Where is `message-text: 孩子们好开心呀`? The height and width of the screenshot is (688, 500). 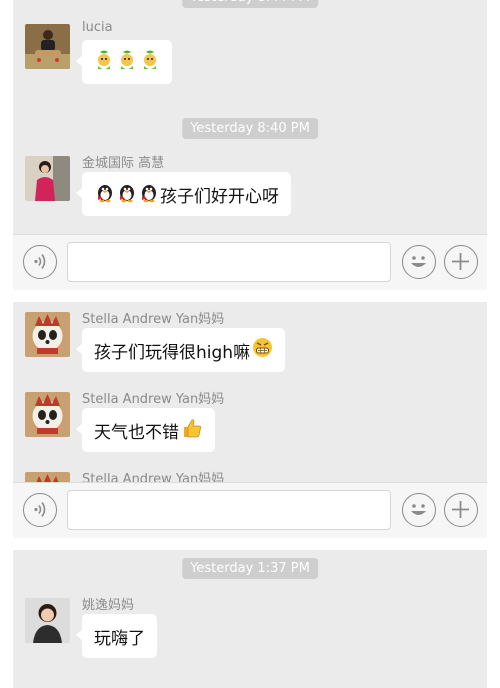 message-text: 孩子们好开心呀 is located at coordinates (219, 196).